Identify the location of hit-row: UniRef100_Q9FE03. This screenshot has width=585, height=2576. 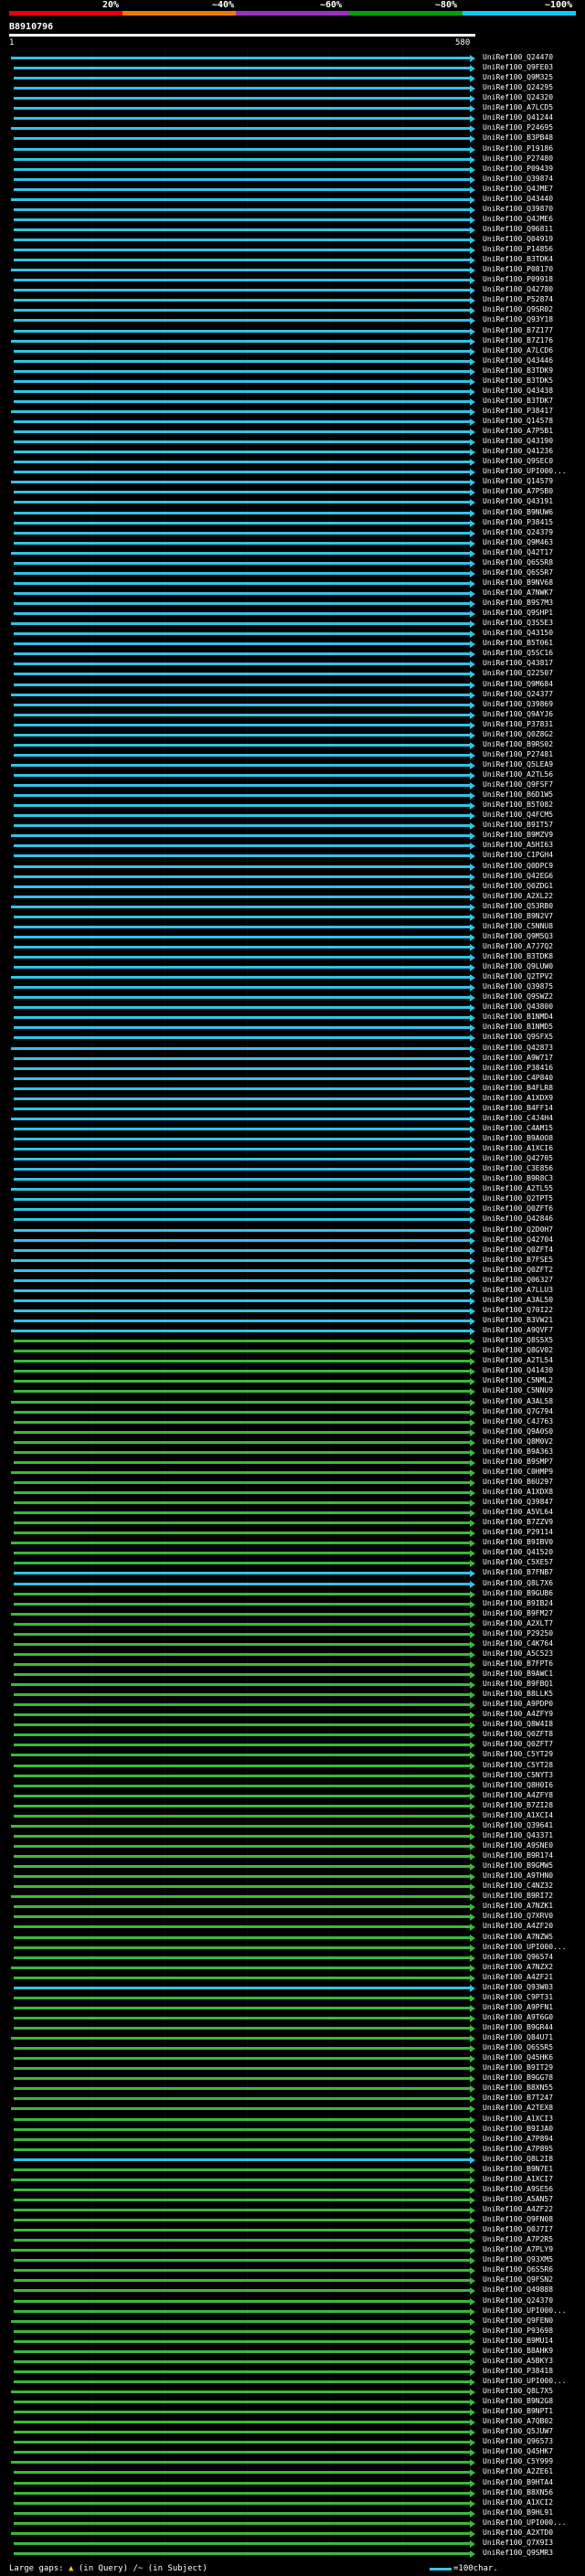
(293, 68).